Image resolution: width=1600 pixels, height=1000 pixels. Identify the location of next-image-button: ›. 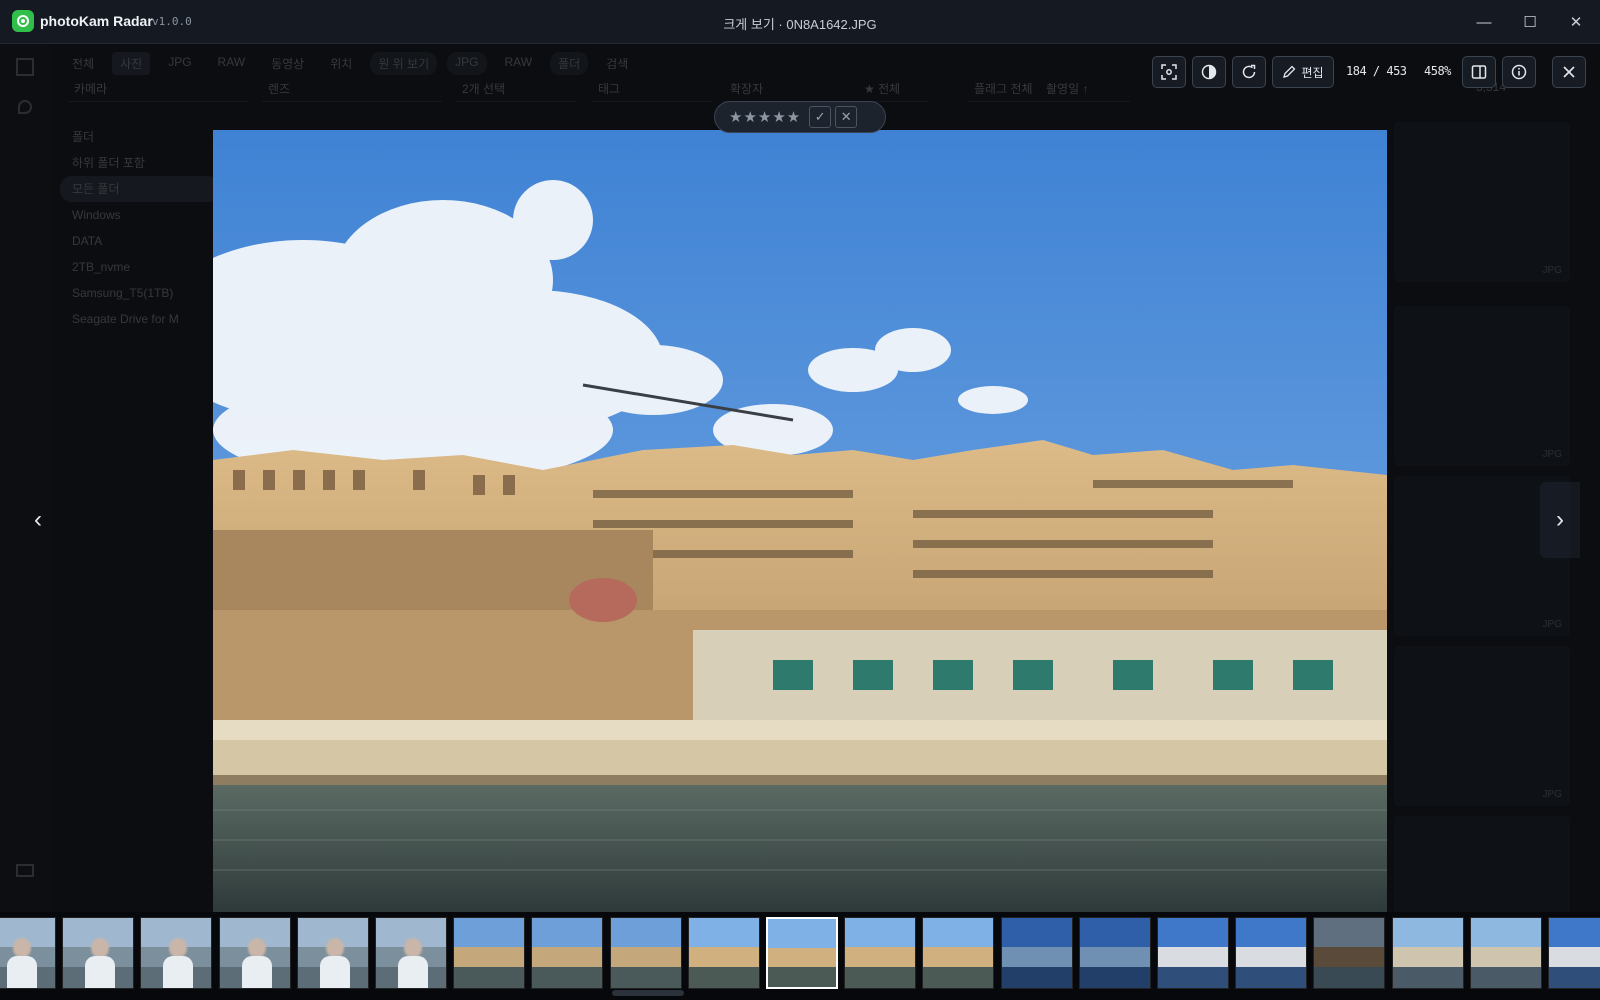
(1560, 520).